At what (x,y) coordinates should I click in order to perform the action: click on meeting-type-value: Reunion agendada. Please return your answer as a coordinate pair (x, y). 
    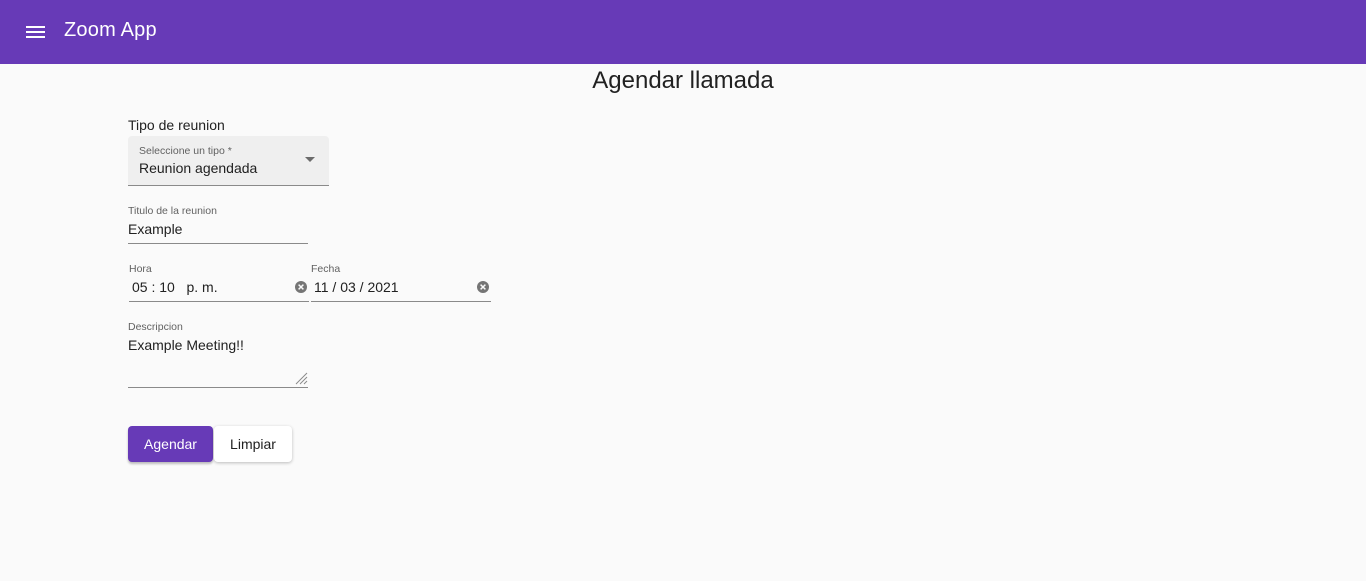
    Looking at the image, I should click on (198, 168).